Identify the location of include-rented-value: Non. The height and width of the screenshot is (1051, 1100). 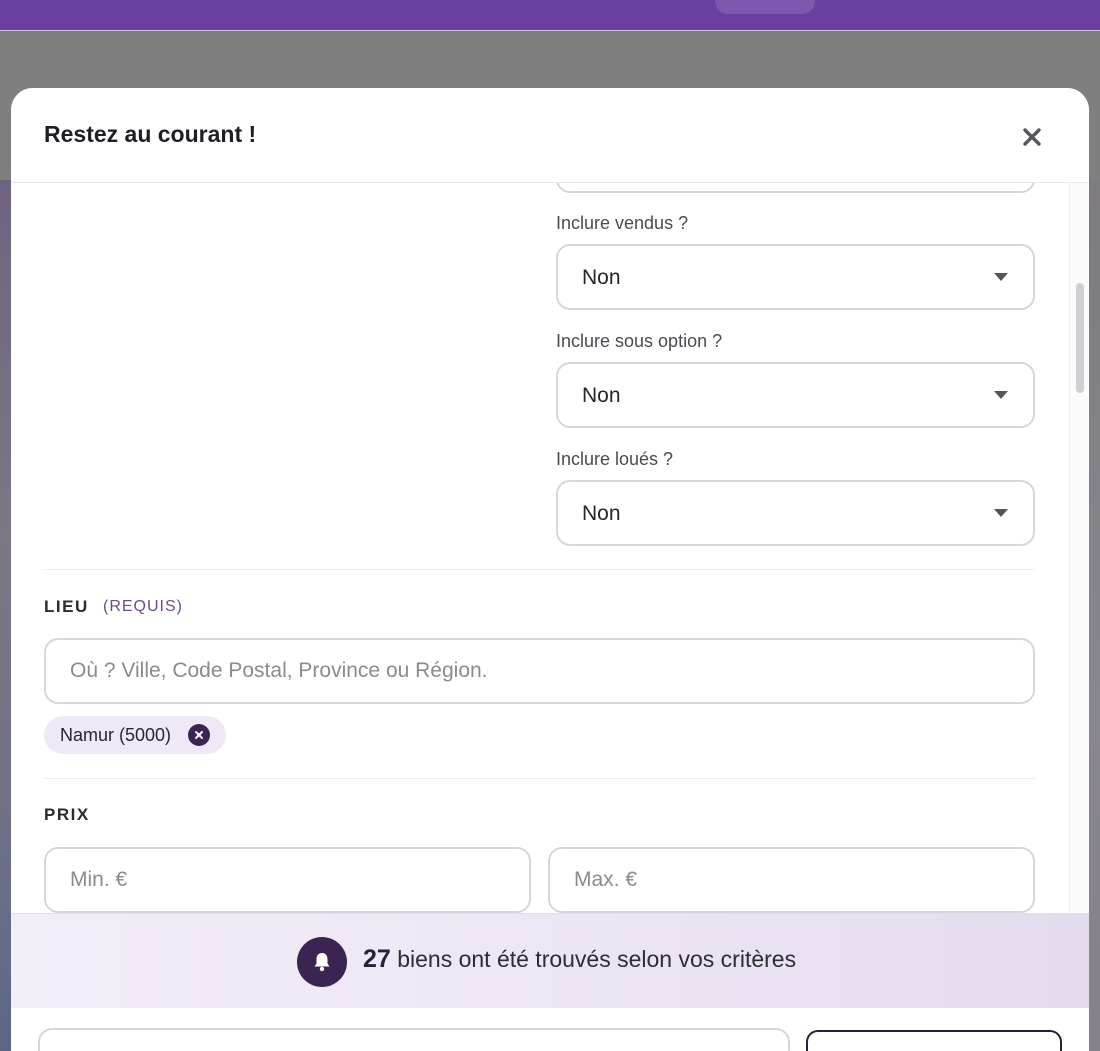
(601, 513).